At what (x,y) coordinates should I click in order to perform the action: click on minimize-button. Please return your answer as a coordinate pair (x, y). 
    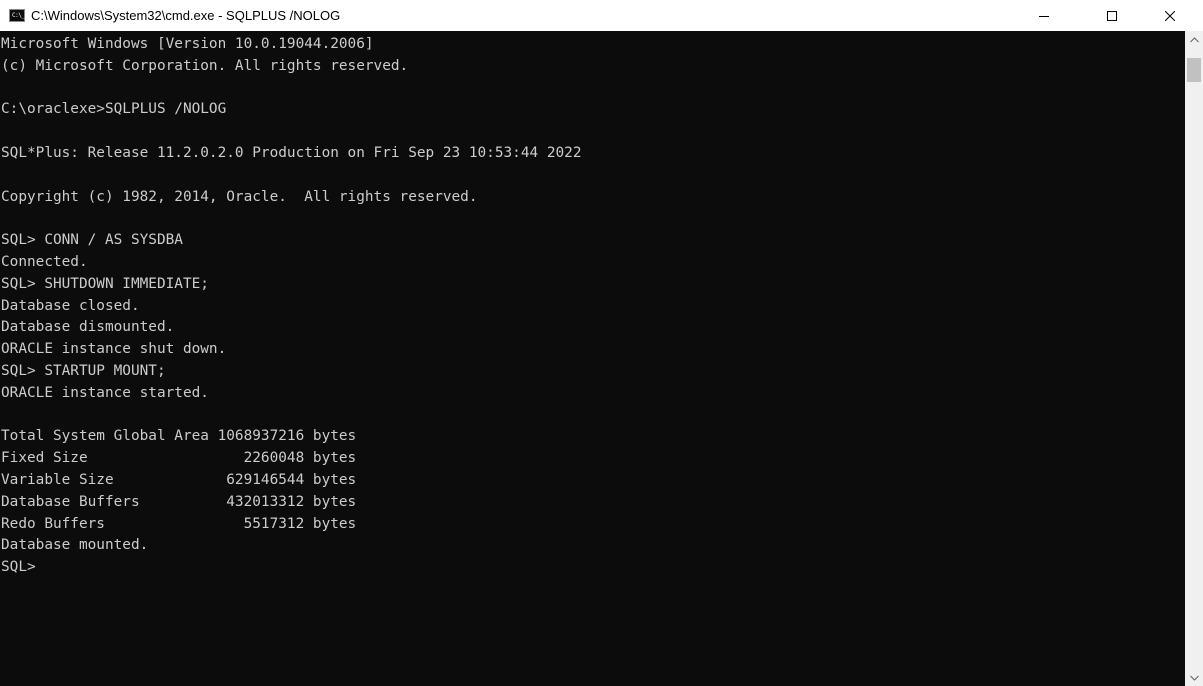
    Looking at the image, I should click on (1044, 15).